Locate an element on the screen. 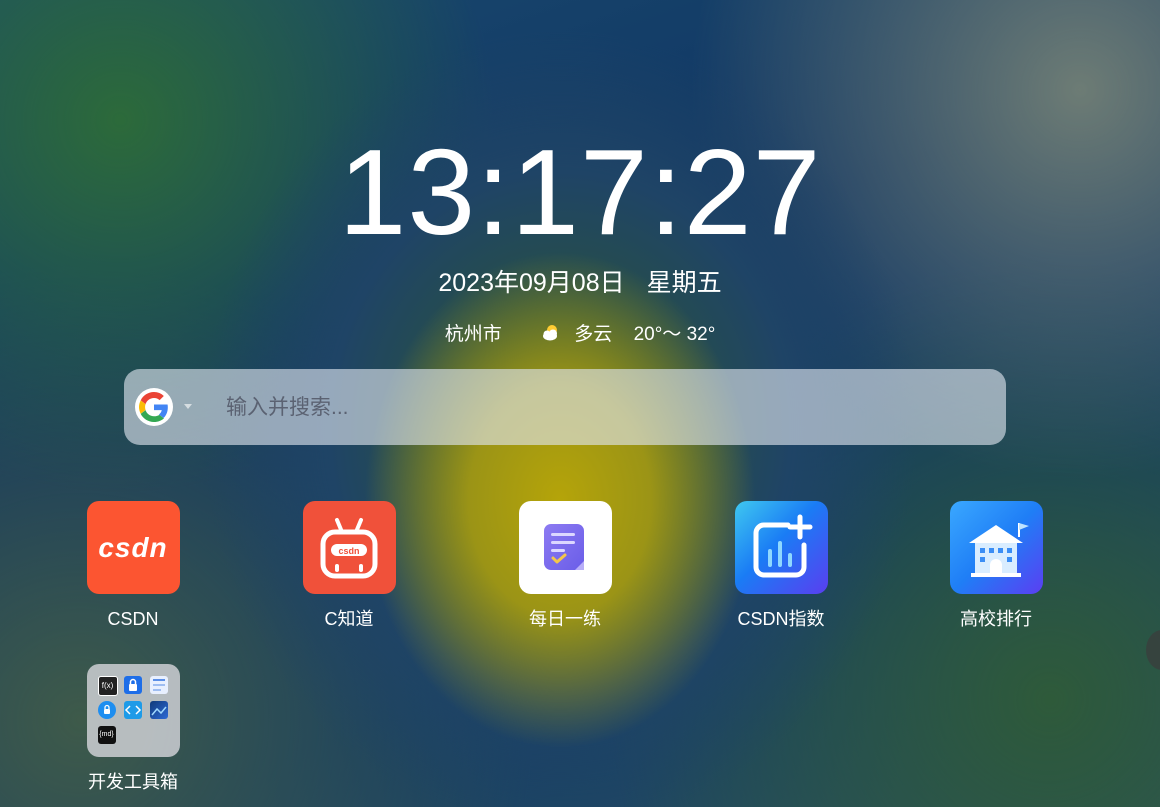 This screenshot has height=807, width=1160. app-daily-practice: 每日一练 is located at coordinates (565, 566).